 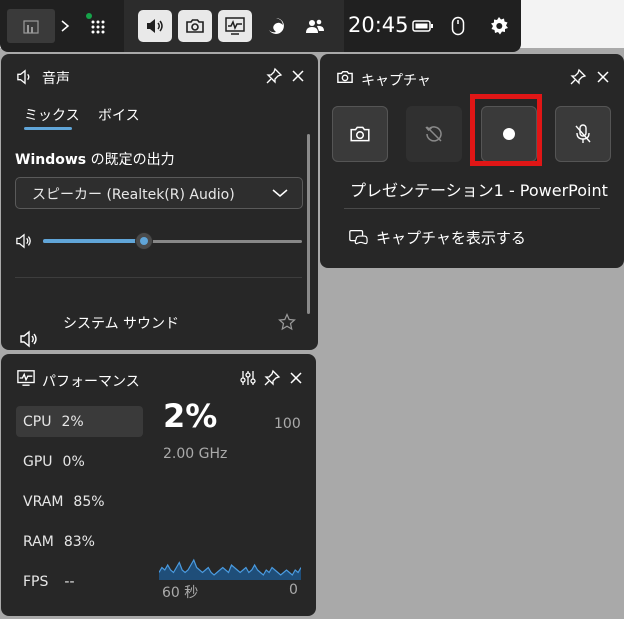 What do you see at coordinates (89, 502) in the screenshot?
I see `perf-item-value: 85%` at bounding box center [89, 502].